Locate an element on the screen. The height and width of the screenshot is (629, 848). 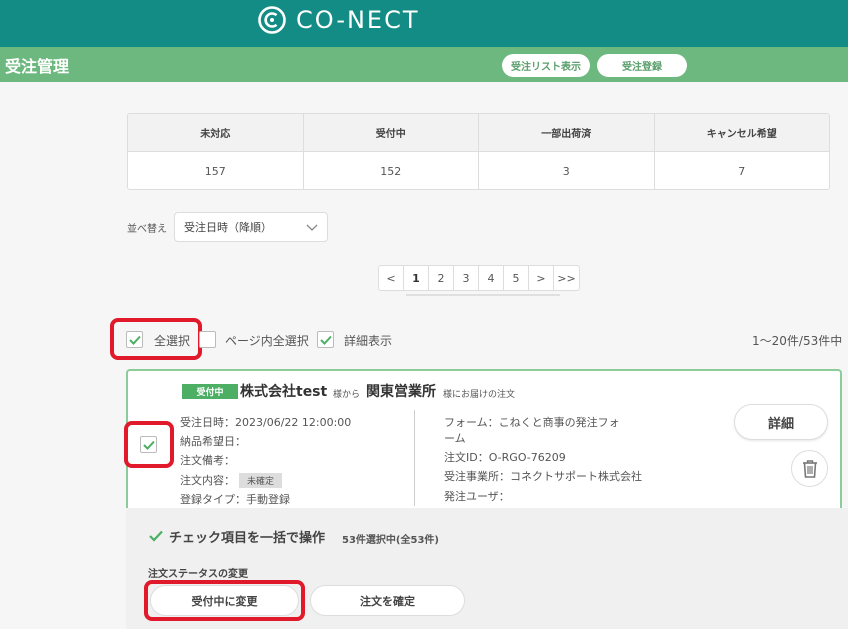
order-list-button: 受注リスト表示 is located at coordinates (546, 65).